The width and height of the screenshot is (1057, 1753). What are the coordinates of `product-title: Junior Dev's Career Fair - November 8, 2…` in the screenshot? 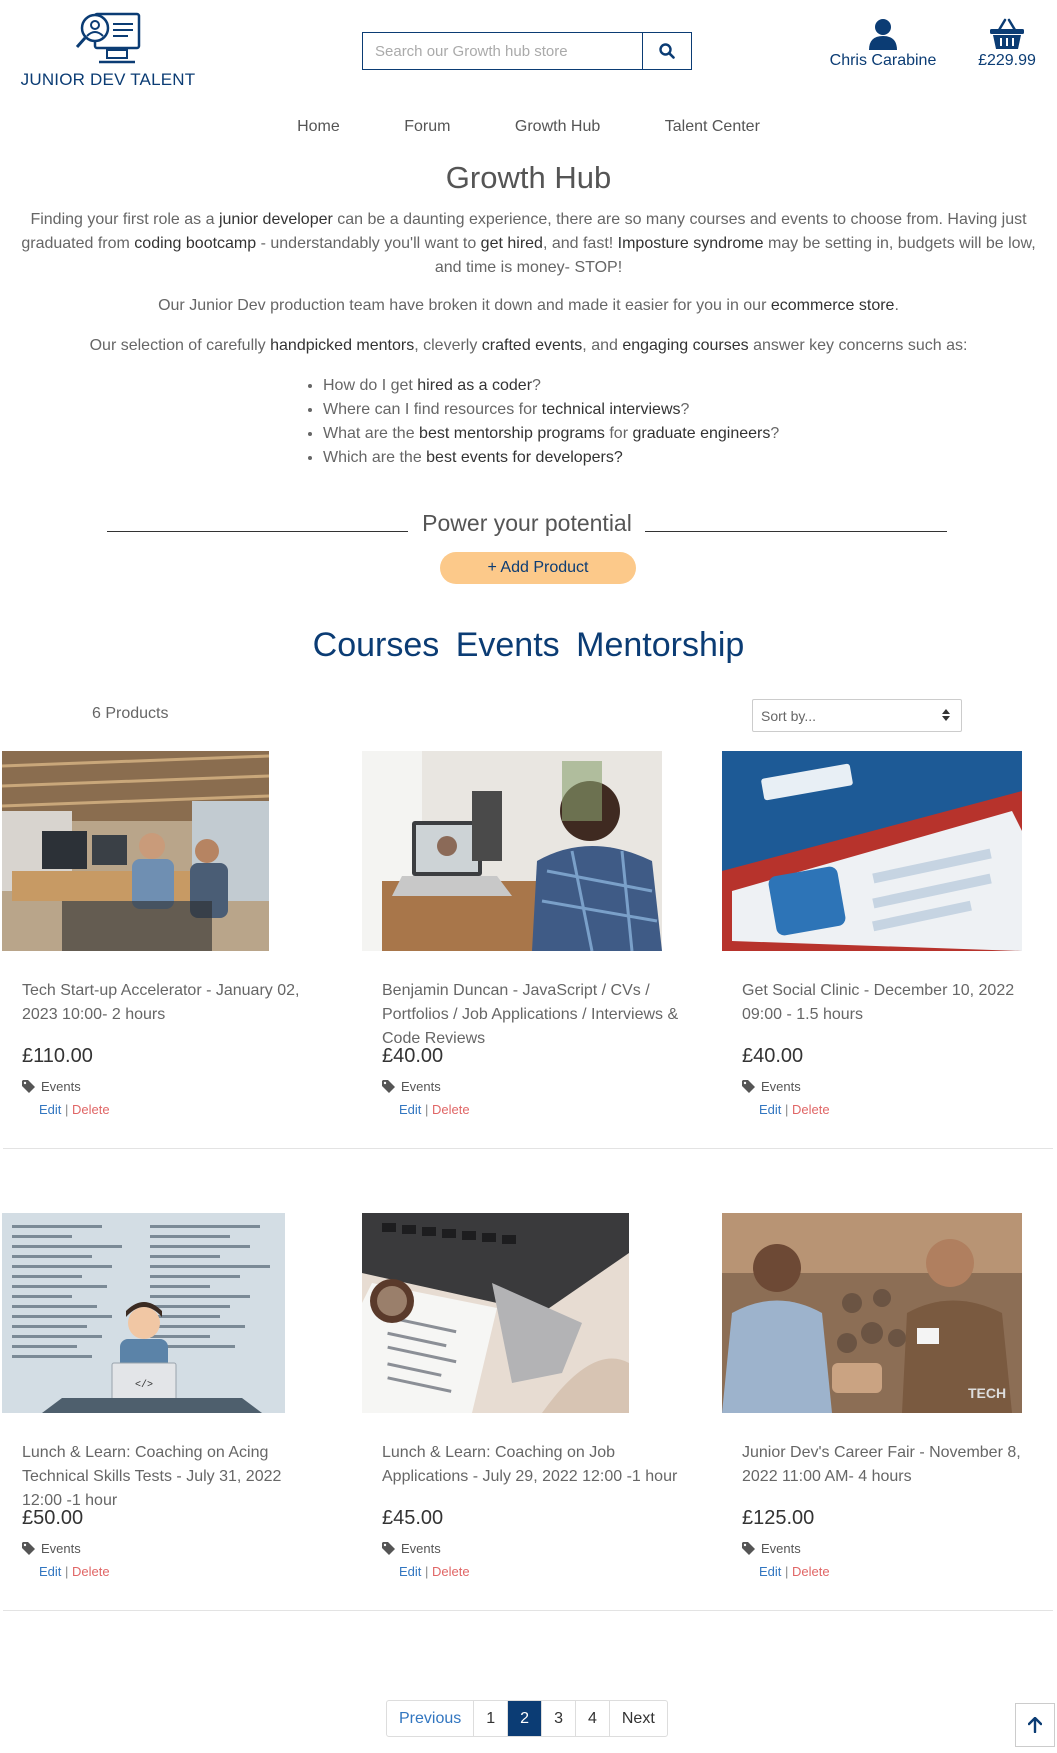 It's located at (892, 1465).